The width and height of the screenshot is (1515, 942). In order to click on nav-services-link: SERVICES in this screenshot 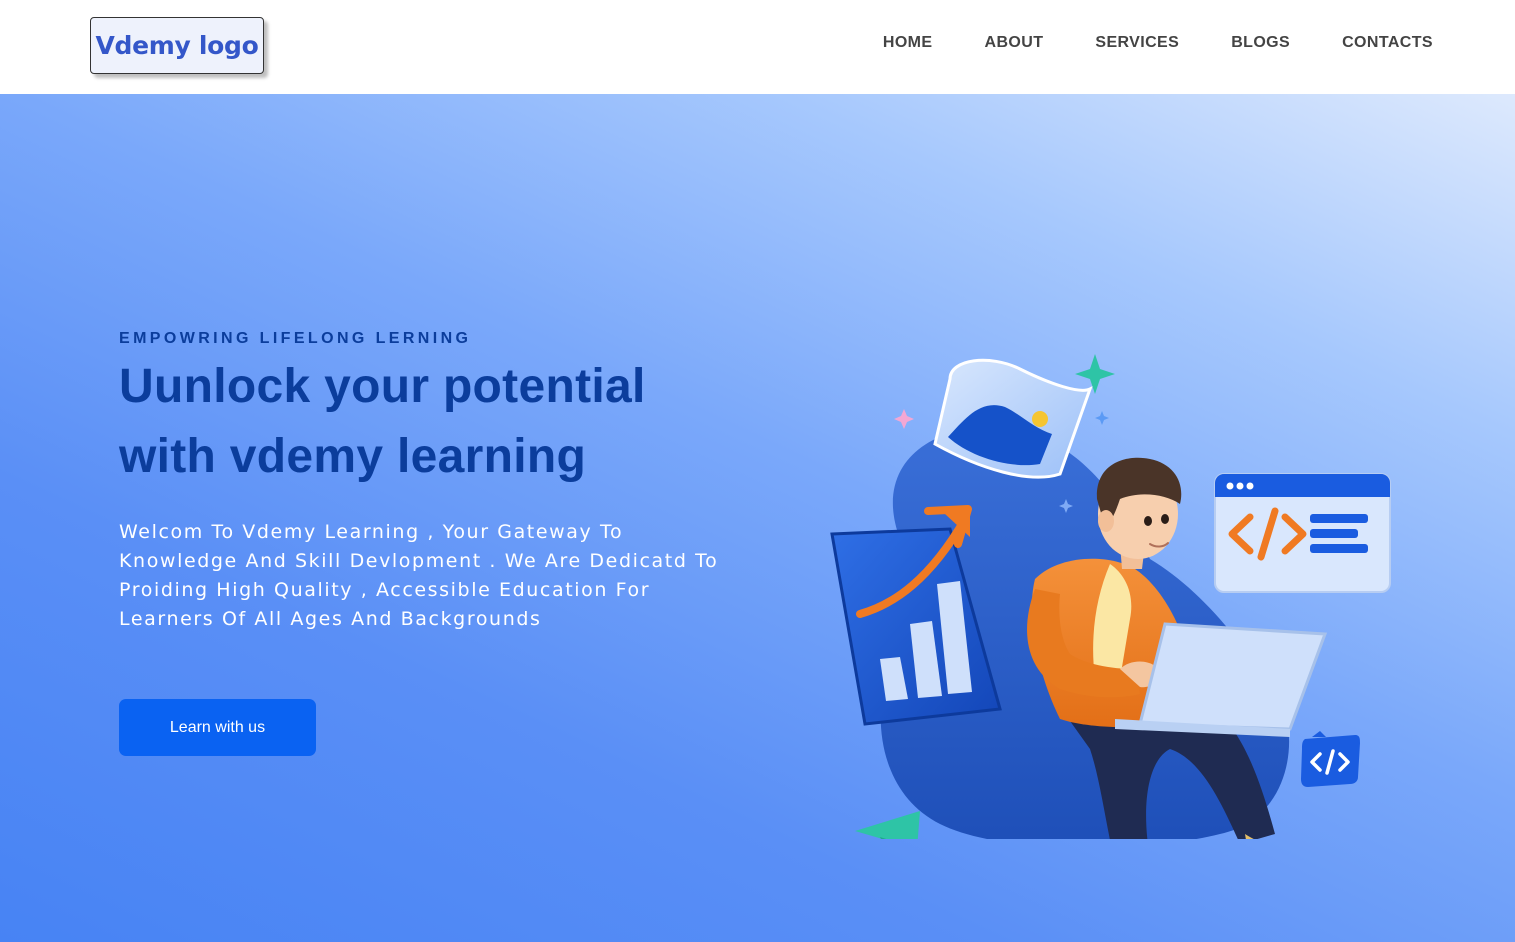, I will do `click(1137, 43)`.